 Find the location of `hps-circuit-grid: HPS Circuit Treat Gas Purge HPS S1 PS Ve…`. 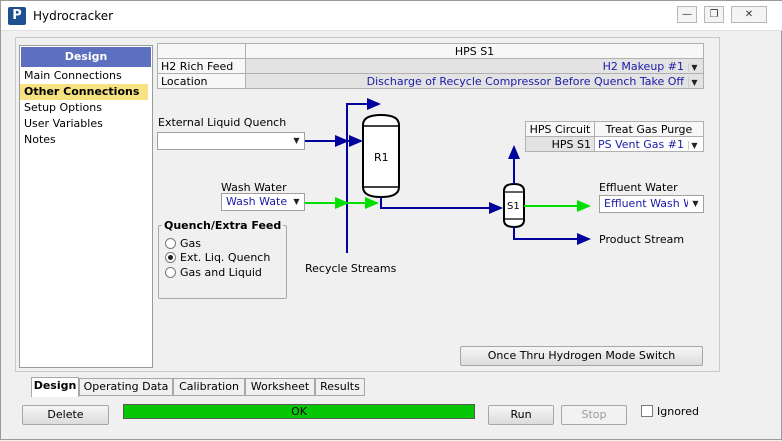

hps-circuit-grid: HPS Circuit Treat Gas Purge HPS S1 PS Ve… is located at coordinates (615, 136).